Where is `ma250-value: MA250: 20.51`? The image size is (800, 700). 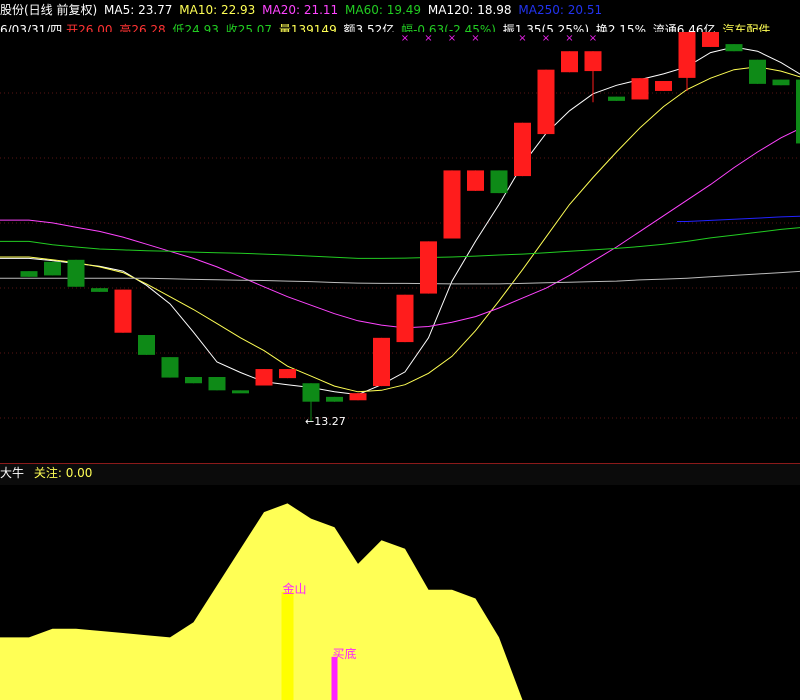
ma250-value: MA250: 20.51 is located at coordinates (560, 10).